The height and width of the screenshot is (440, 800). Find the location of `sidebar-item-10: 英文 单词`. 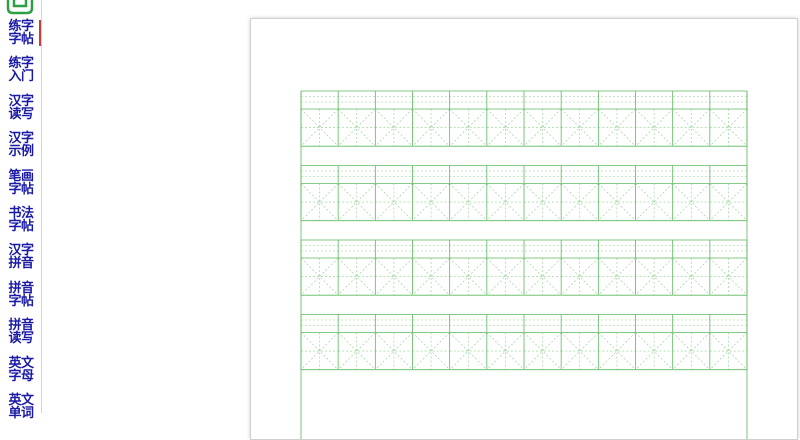

sidebar-item-10: 英文 单词 is located at coordinates (21, 407).